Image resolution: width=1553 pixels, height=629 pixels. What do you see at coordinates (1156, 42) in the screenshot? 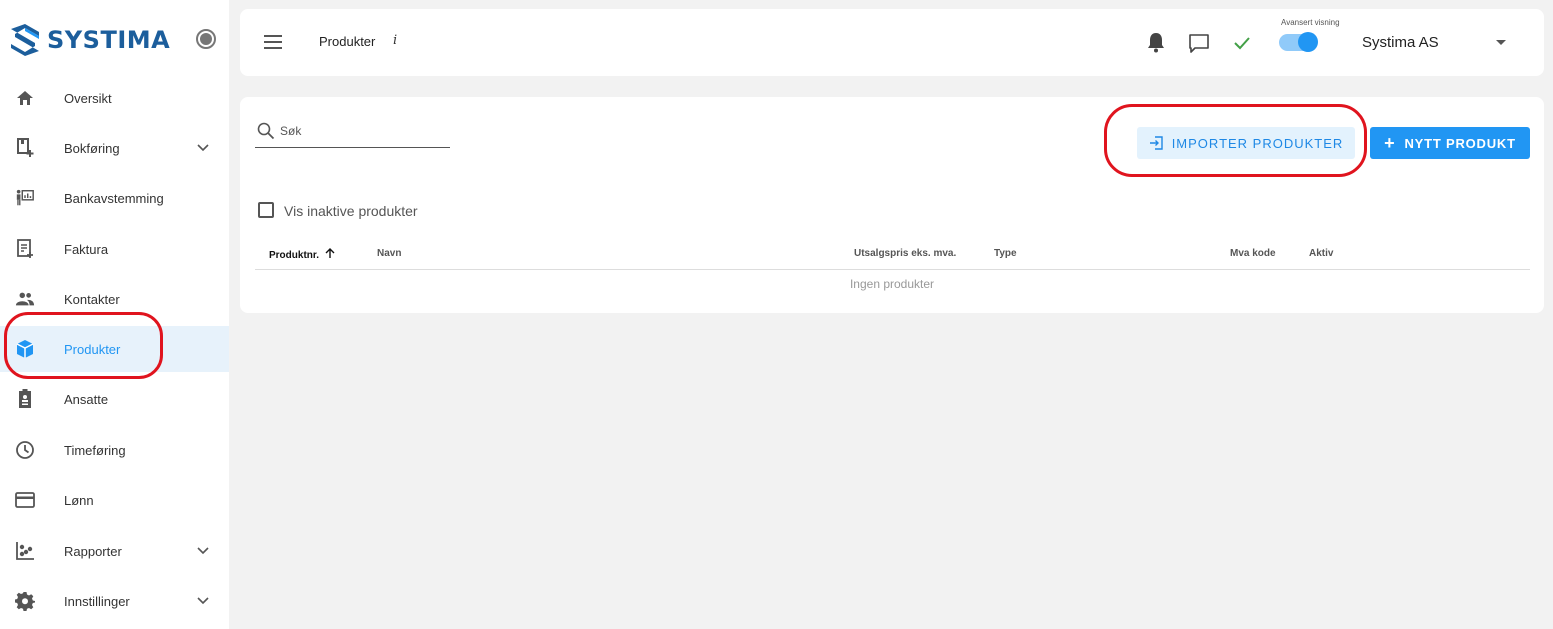
I see `notification-bell-icon` at bounding box center [1156, 42].